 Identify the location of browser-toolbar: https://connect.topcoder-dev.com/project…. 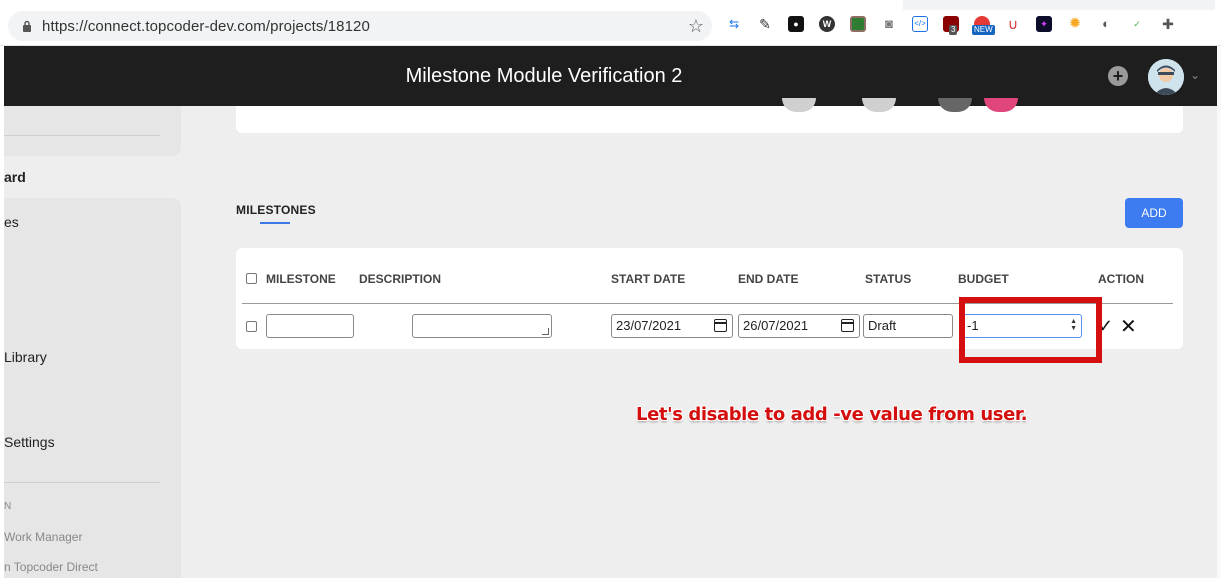
(610, 23).